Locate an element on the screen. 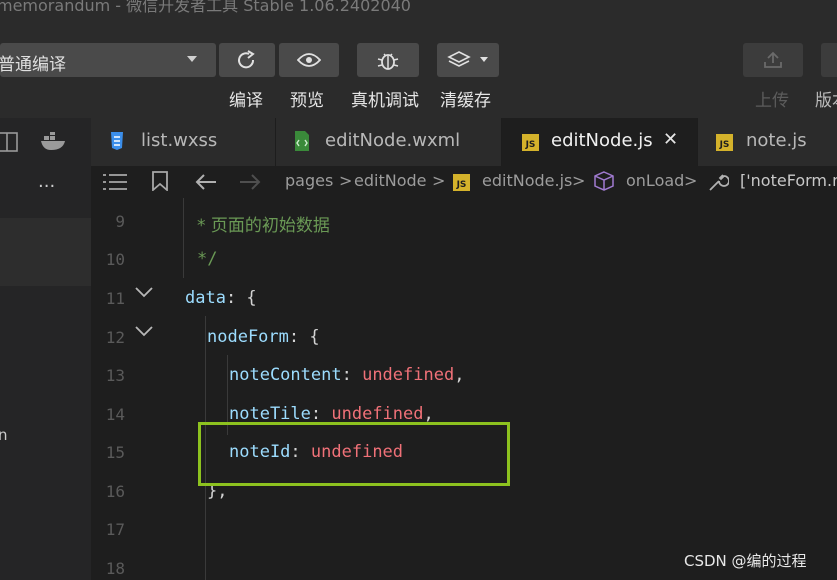 The height and width of the screenshot is (580, 837). code-line: nodeForm: { is located at coordinates (263, 337).